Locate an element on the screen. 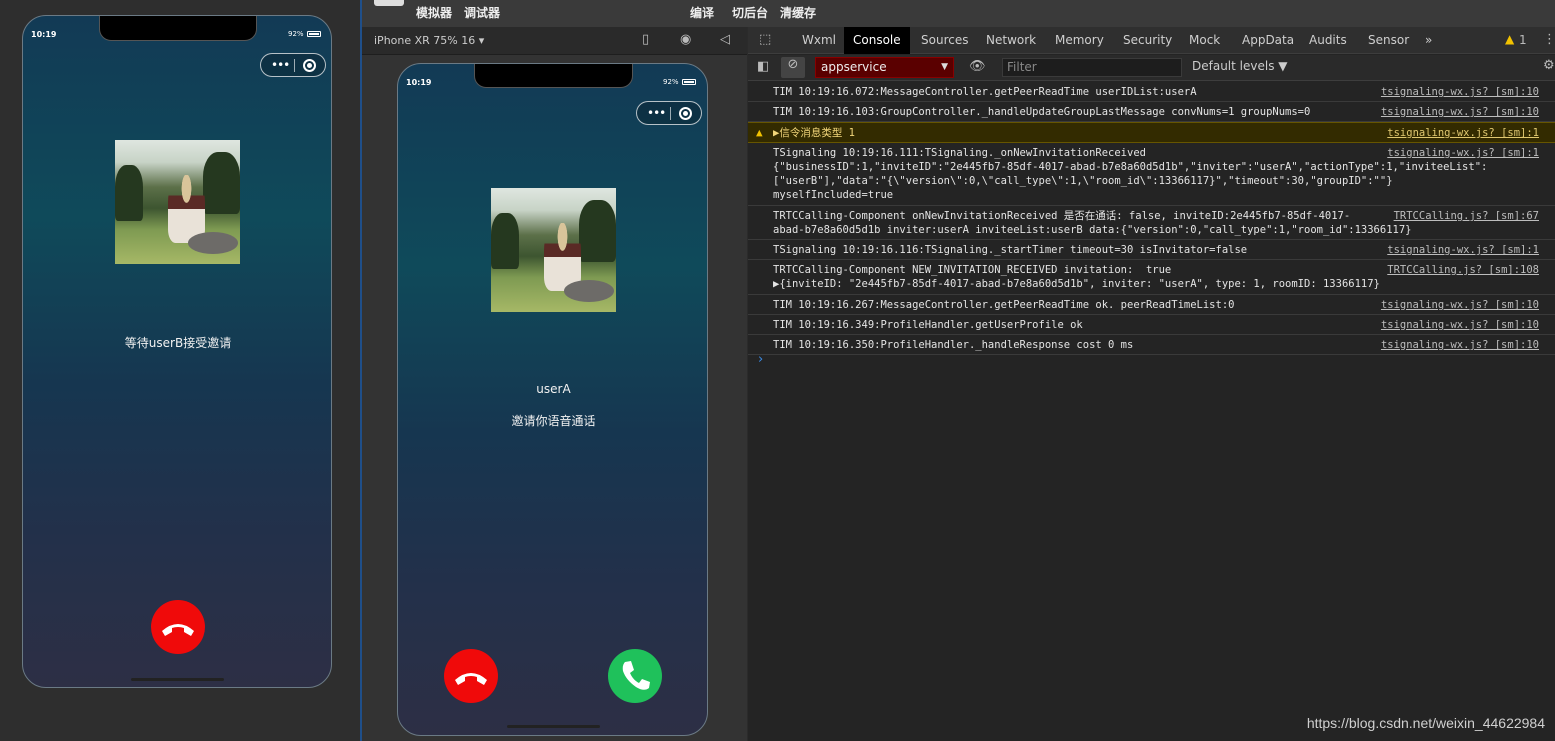 The width and height of the screenshot is (1555, 741). invite-text: 邀请你语音通话 is located at coordinates (553, 421).